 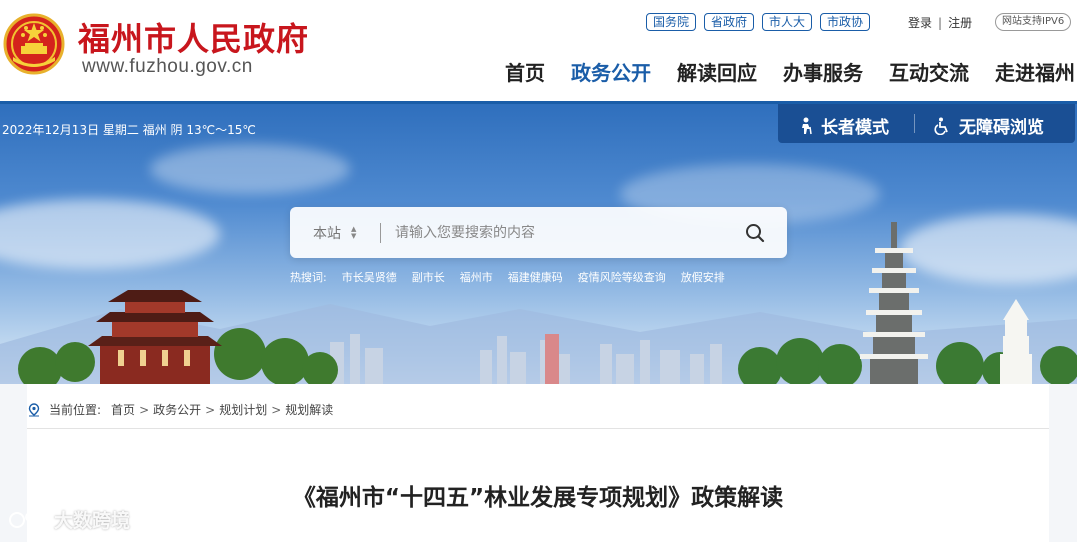 What do you see at coordinates (75, 410) in the screenshot?
I see `breadcrumb-label: 当前位置:` at bounding box center [75, 410].